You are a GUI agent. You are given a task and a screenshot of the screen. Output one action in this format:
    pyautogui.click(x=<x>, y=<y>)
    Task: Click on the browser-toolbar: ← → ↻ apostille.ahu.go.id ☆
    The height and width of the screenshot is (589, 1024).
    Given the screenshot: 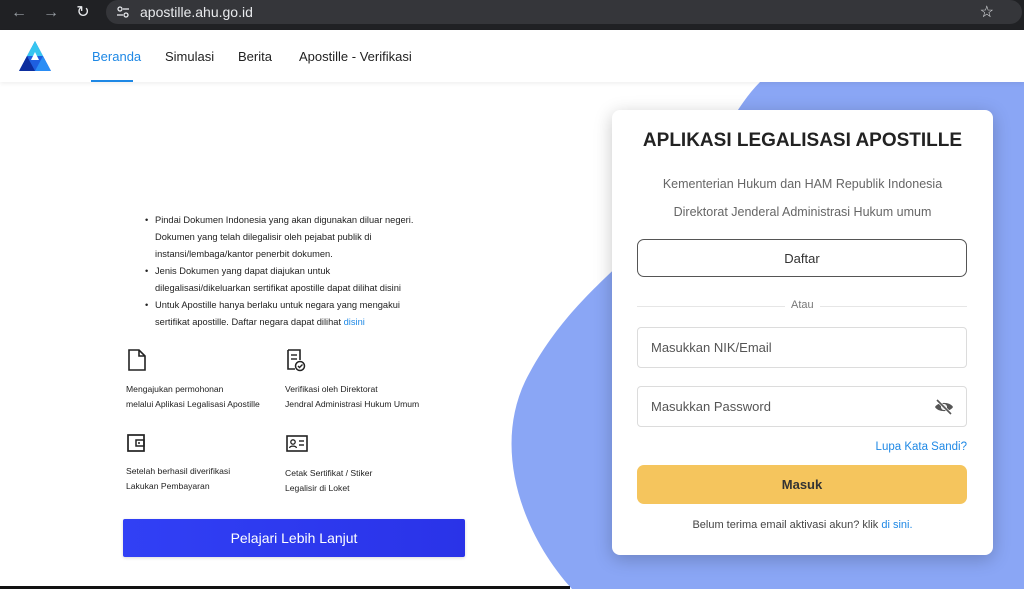 What is the action you would take?
    pyautogui.click(x=512, y=15)
    